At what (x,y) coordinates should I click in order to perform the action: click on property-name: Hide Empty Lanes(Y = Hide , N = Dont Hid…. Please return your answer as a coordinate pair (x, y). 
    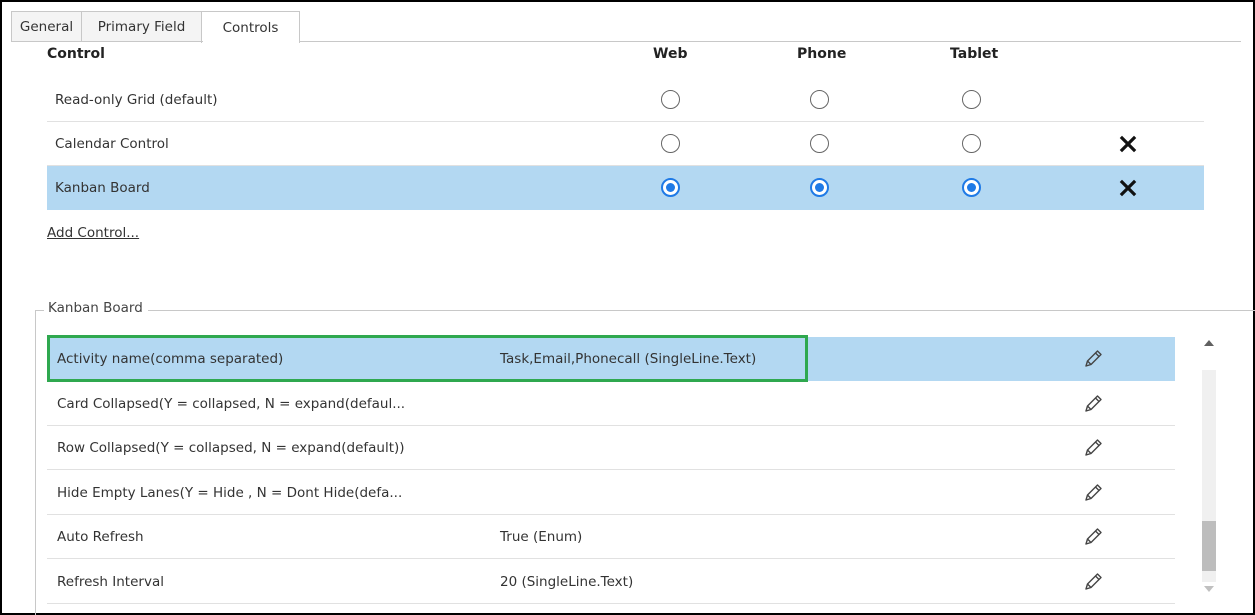
    Looking at the image, I should click on (230, 493).